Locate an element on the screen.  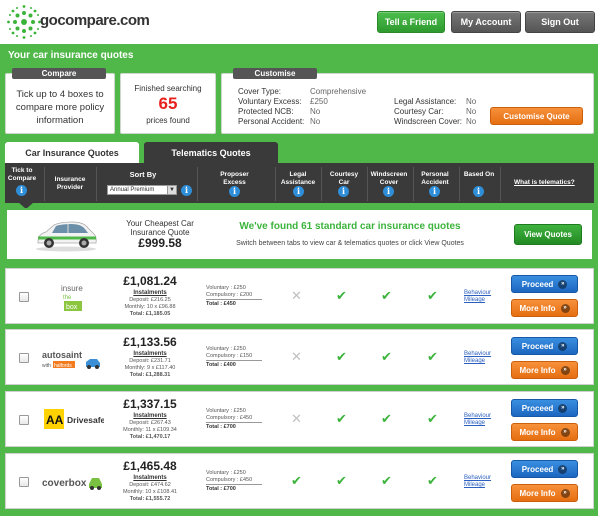
windscreen-cover-value: No is located at coordinates (471, 121).